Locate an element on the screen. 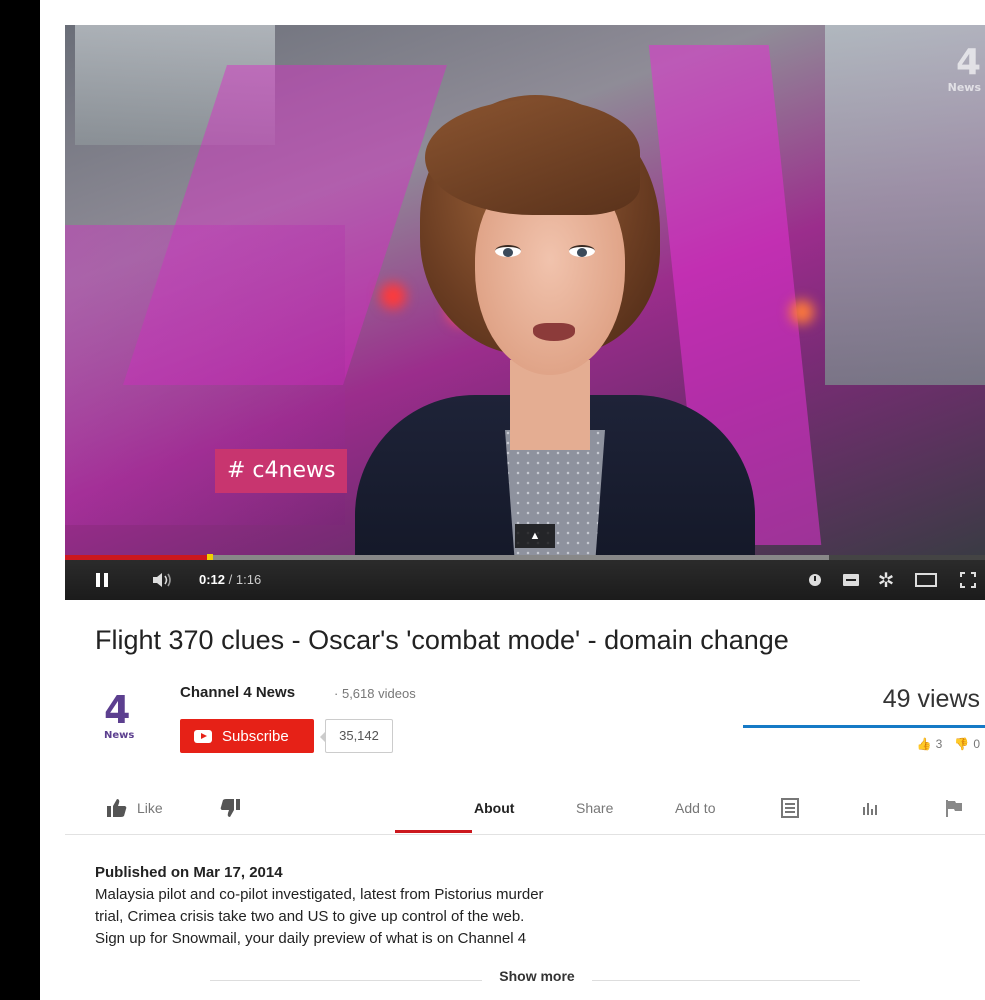 This screenshot has width=985, height=1000. subscribe-button: Subscribe is located at coordinates (247, 736).